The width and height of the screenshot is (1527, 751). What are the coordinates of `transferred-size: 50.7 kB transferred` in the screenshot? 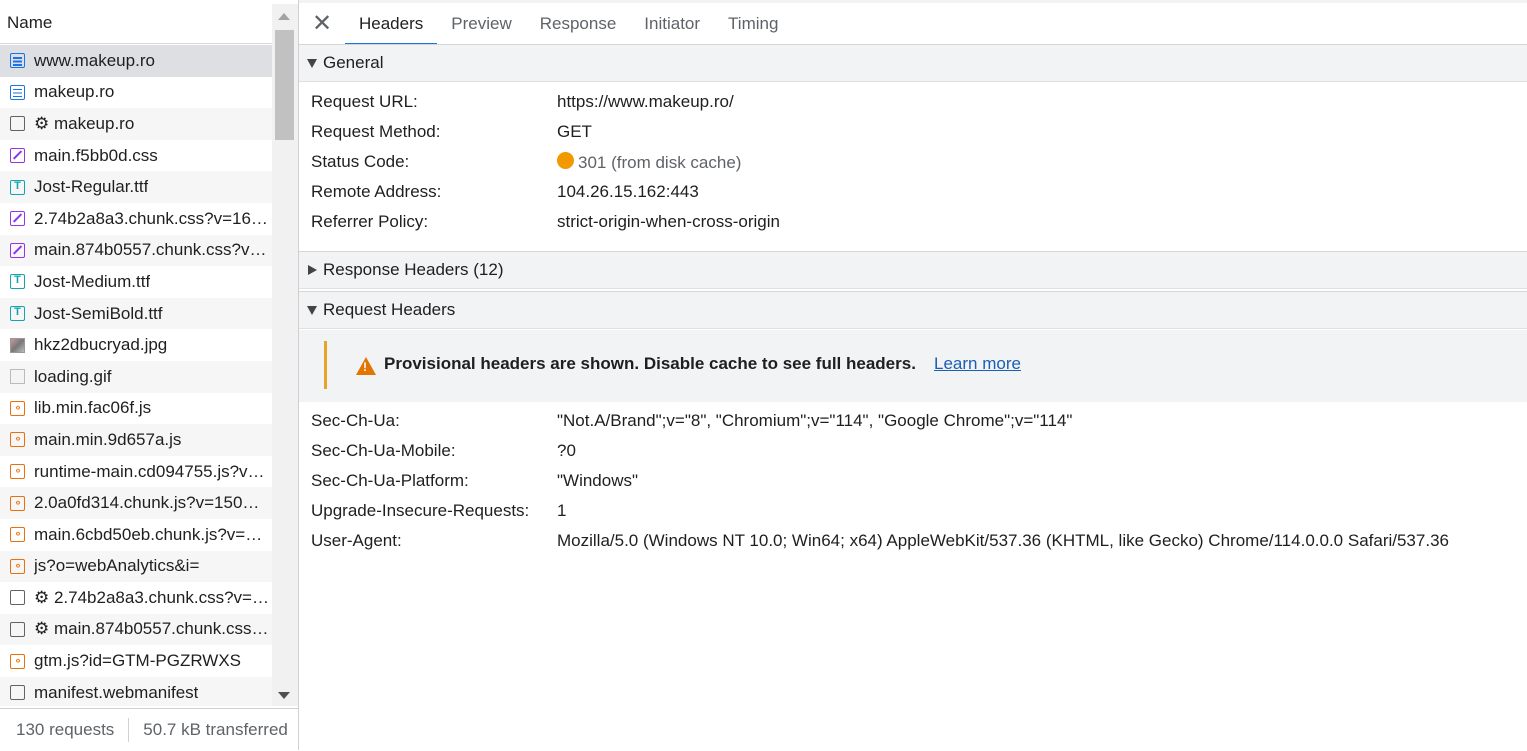 It's located at (215, 729).